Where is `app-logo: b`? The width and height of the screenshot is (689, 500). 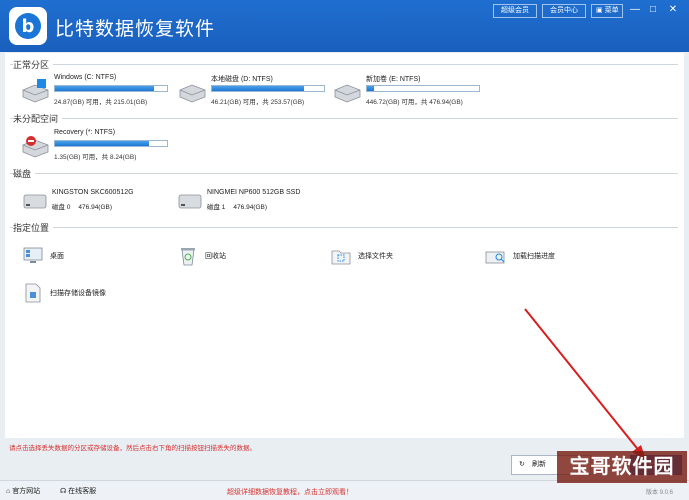
app-logo: b is located at coordinates (28, 26).